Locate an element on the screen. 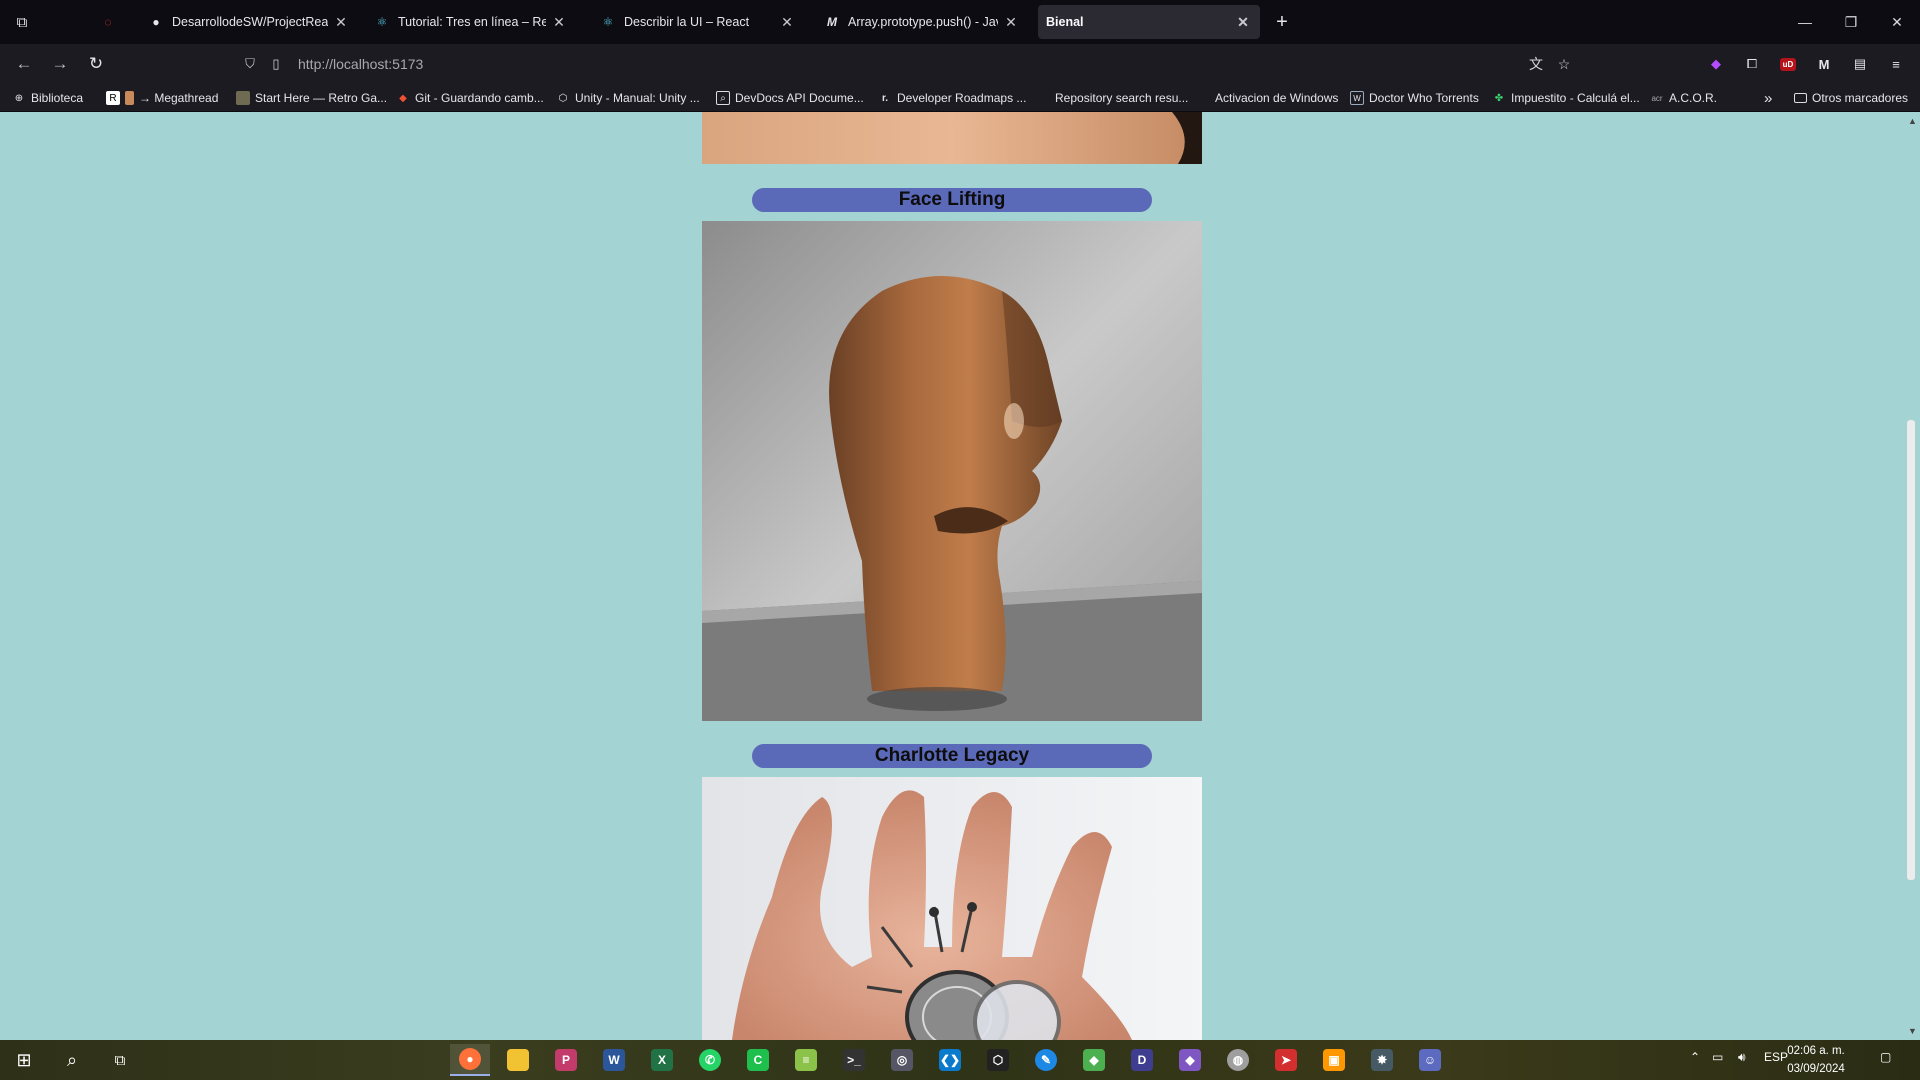 This screenshot has height=1080, width=1920. url-bar: ⛉ ▯ http://localhost:5173 文 ☆ is located at coordinates (907, 64).